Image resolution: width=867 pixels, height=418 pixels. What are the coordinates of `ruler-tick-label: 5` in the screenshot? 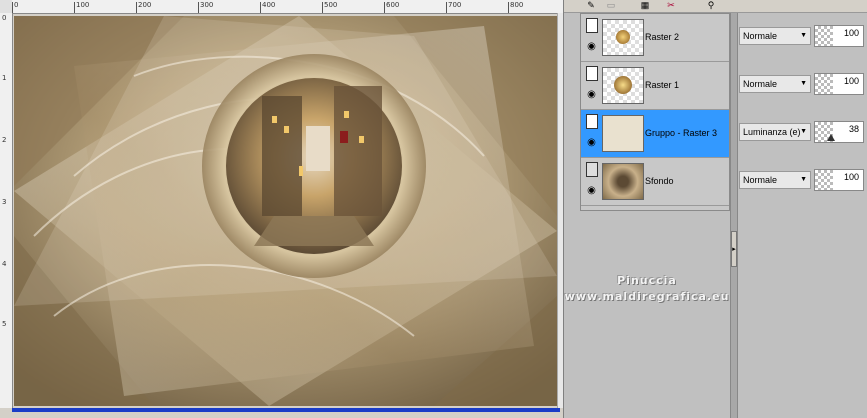 It's located at (4, 324).